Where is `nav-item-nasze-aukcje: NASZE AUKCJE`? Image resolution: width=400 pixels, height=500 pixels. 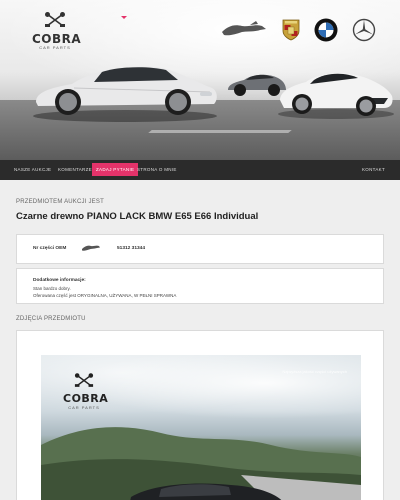
nav-item-nasze-aukcje: NASZE AUKCJE is located at coordinates (32, 170).